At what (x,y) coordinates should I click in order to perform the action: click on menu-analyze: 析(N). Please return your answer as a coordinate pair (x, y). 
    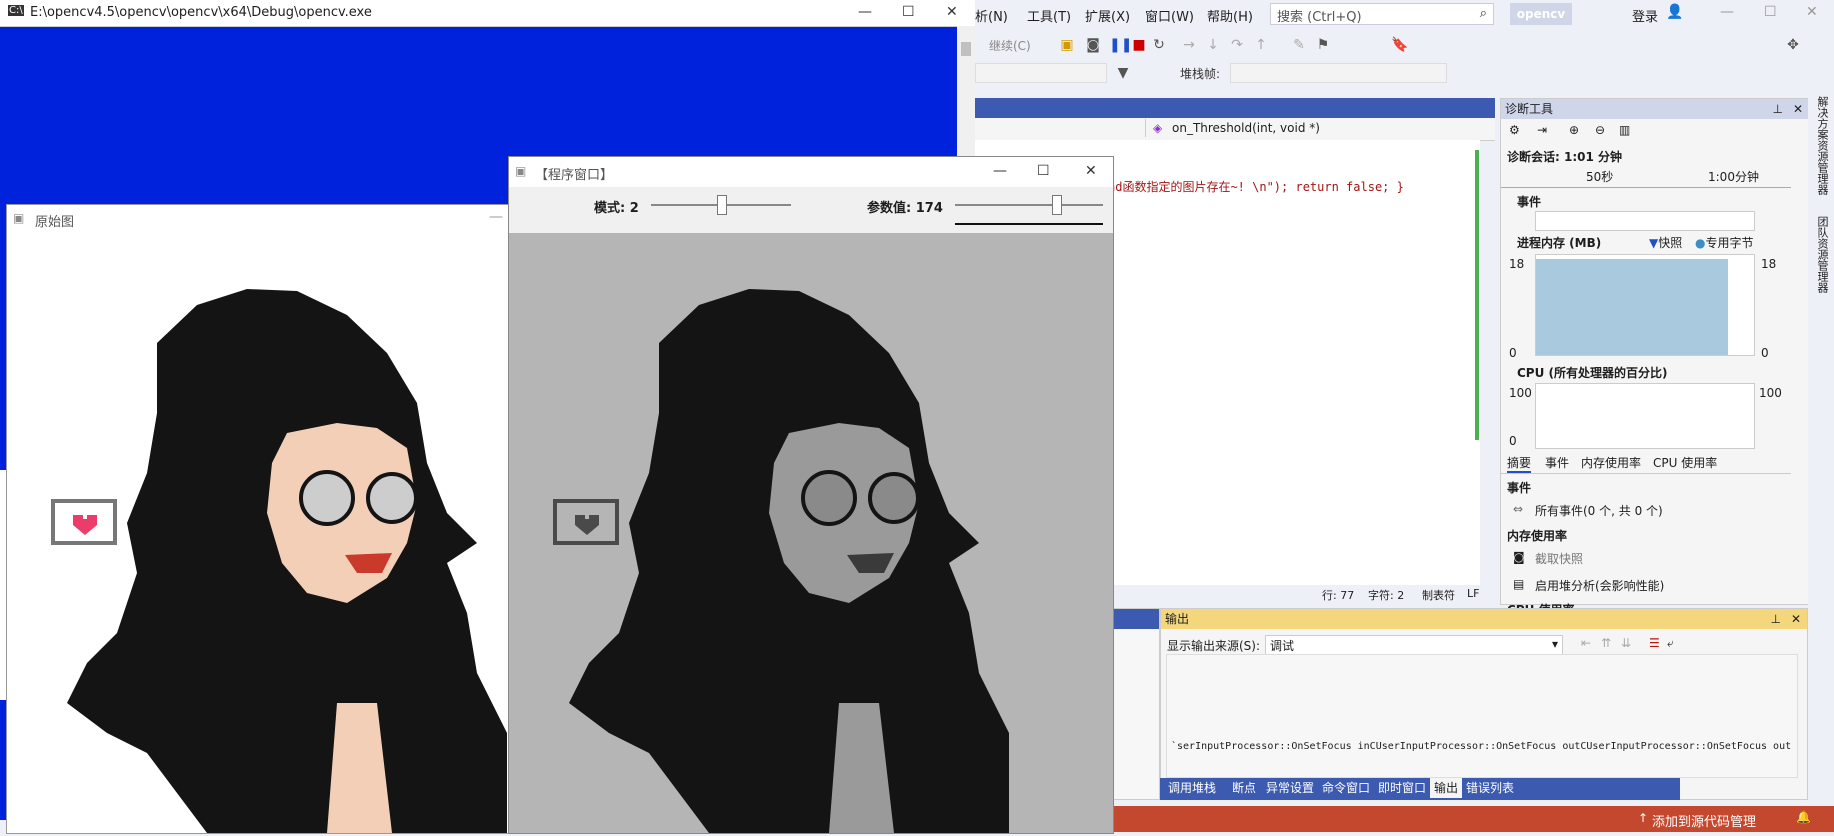
    Looking at the image, I should click on (991, 15).